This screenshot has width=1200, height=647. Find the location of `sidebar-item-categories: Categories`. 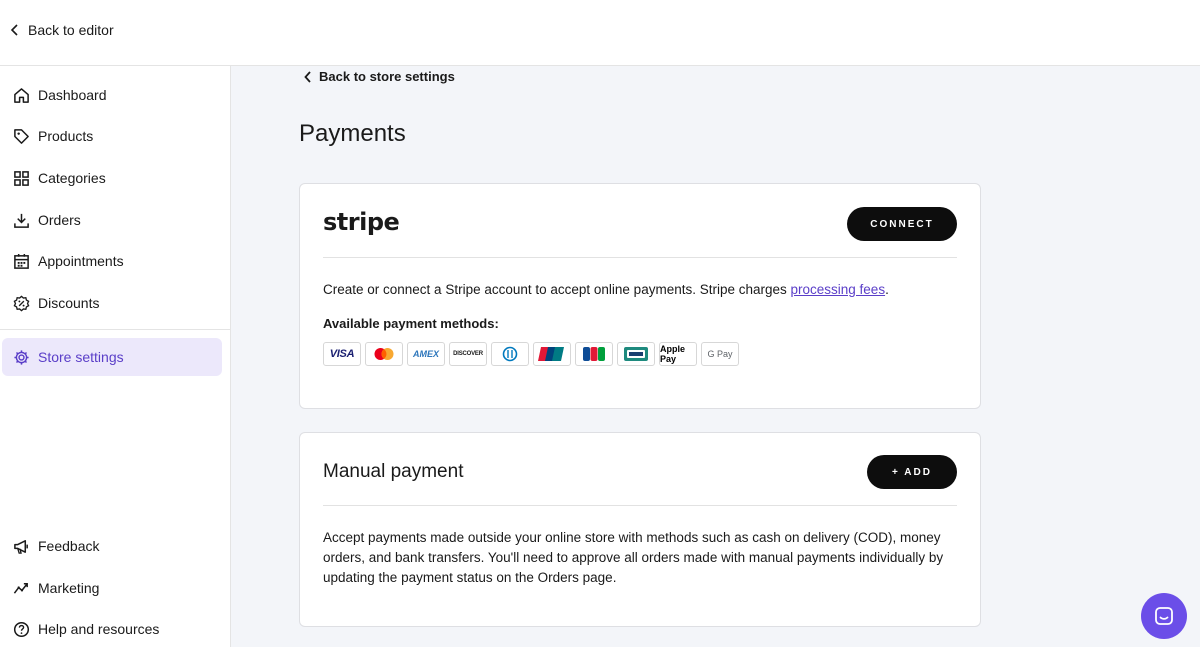

sidebar-item-categories: Categories is located at coordinates (112, 178).